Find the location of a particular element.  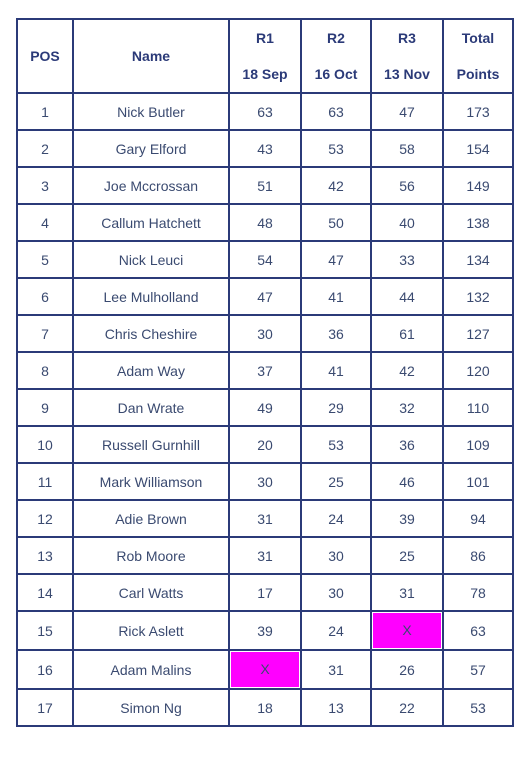

header-total-line1: Total is located at coordinates (478, 38).